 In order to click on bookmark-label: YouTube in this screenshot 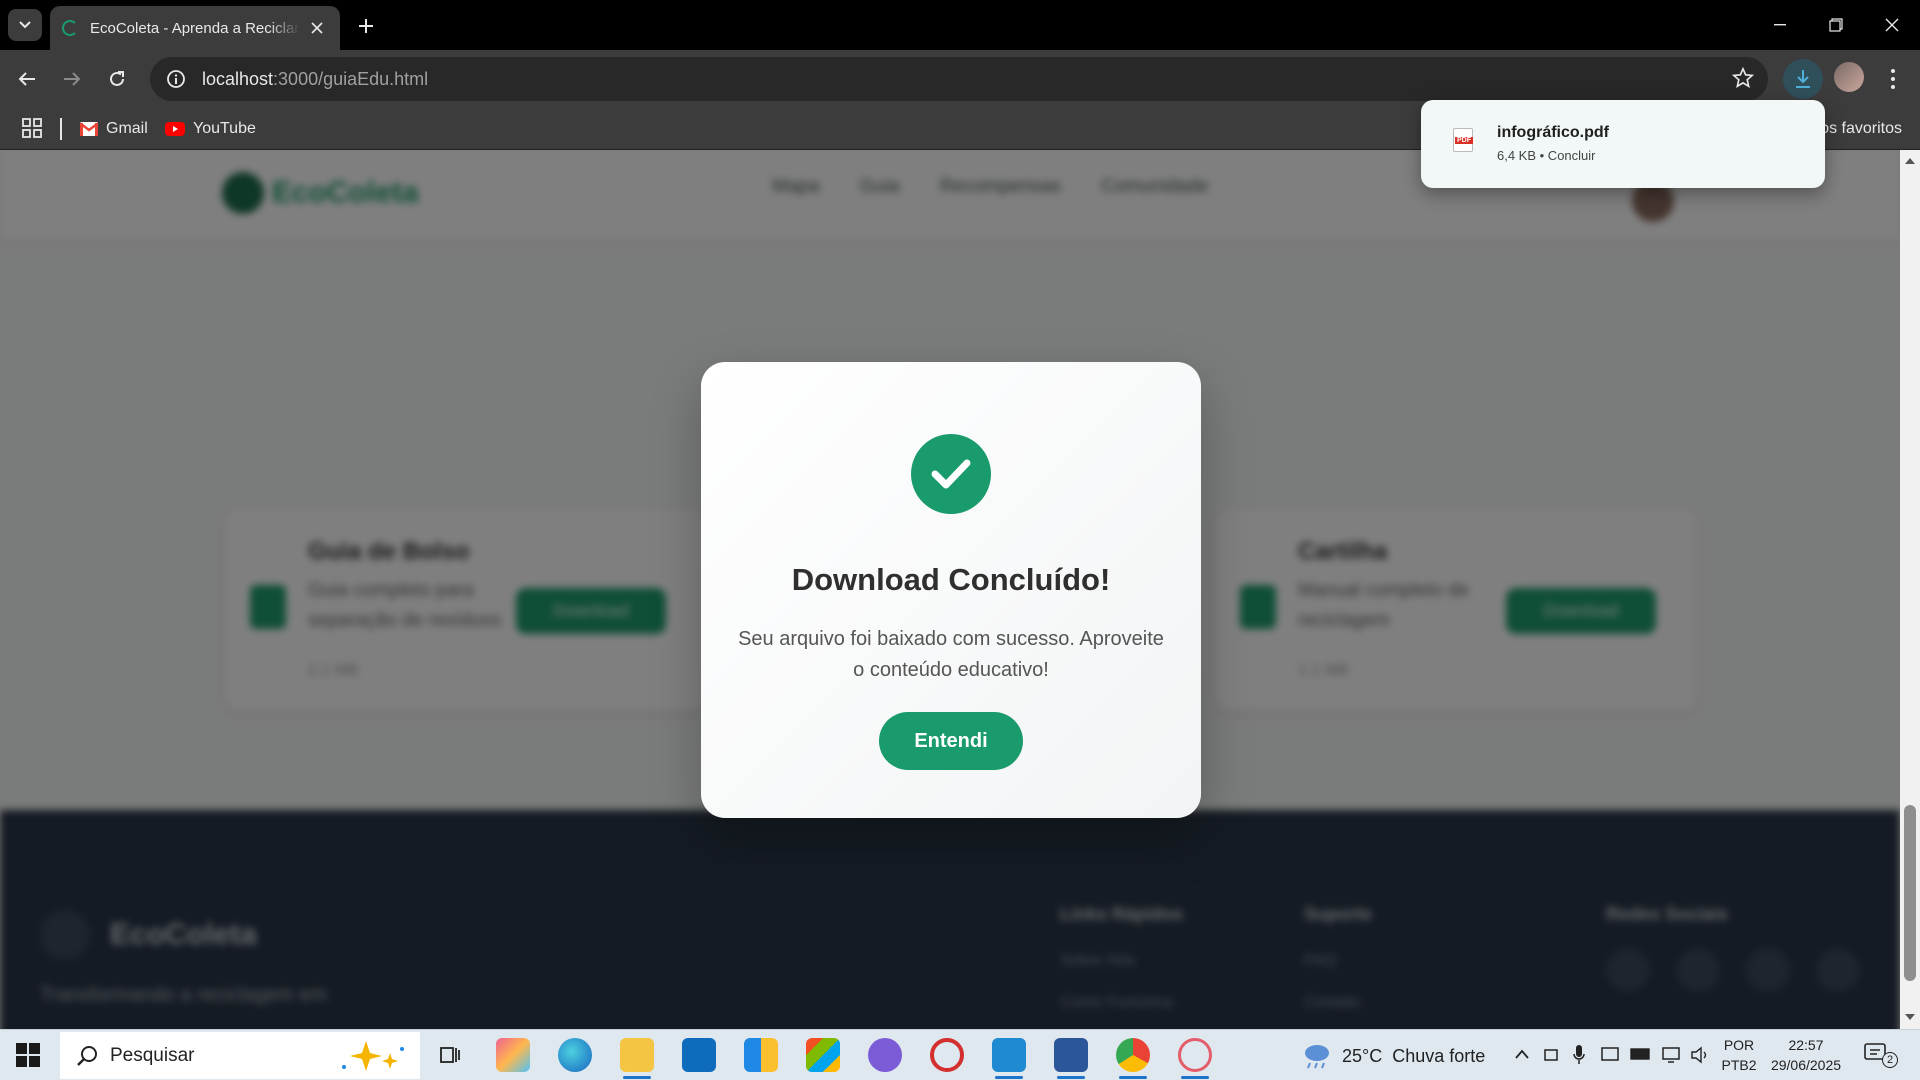, I will do `click(224, 128)`.